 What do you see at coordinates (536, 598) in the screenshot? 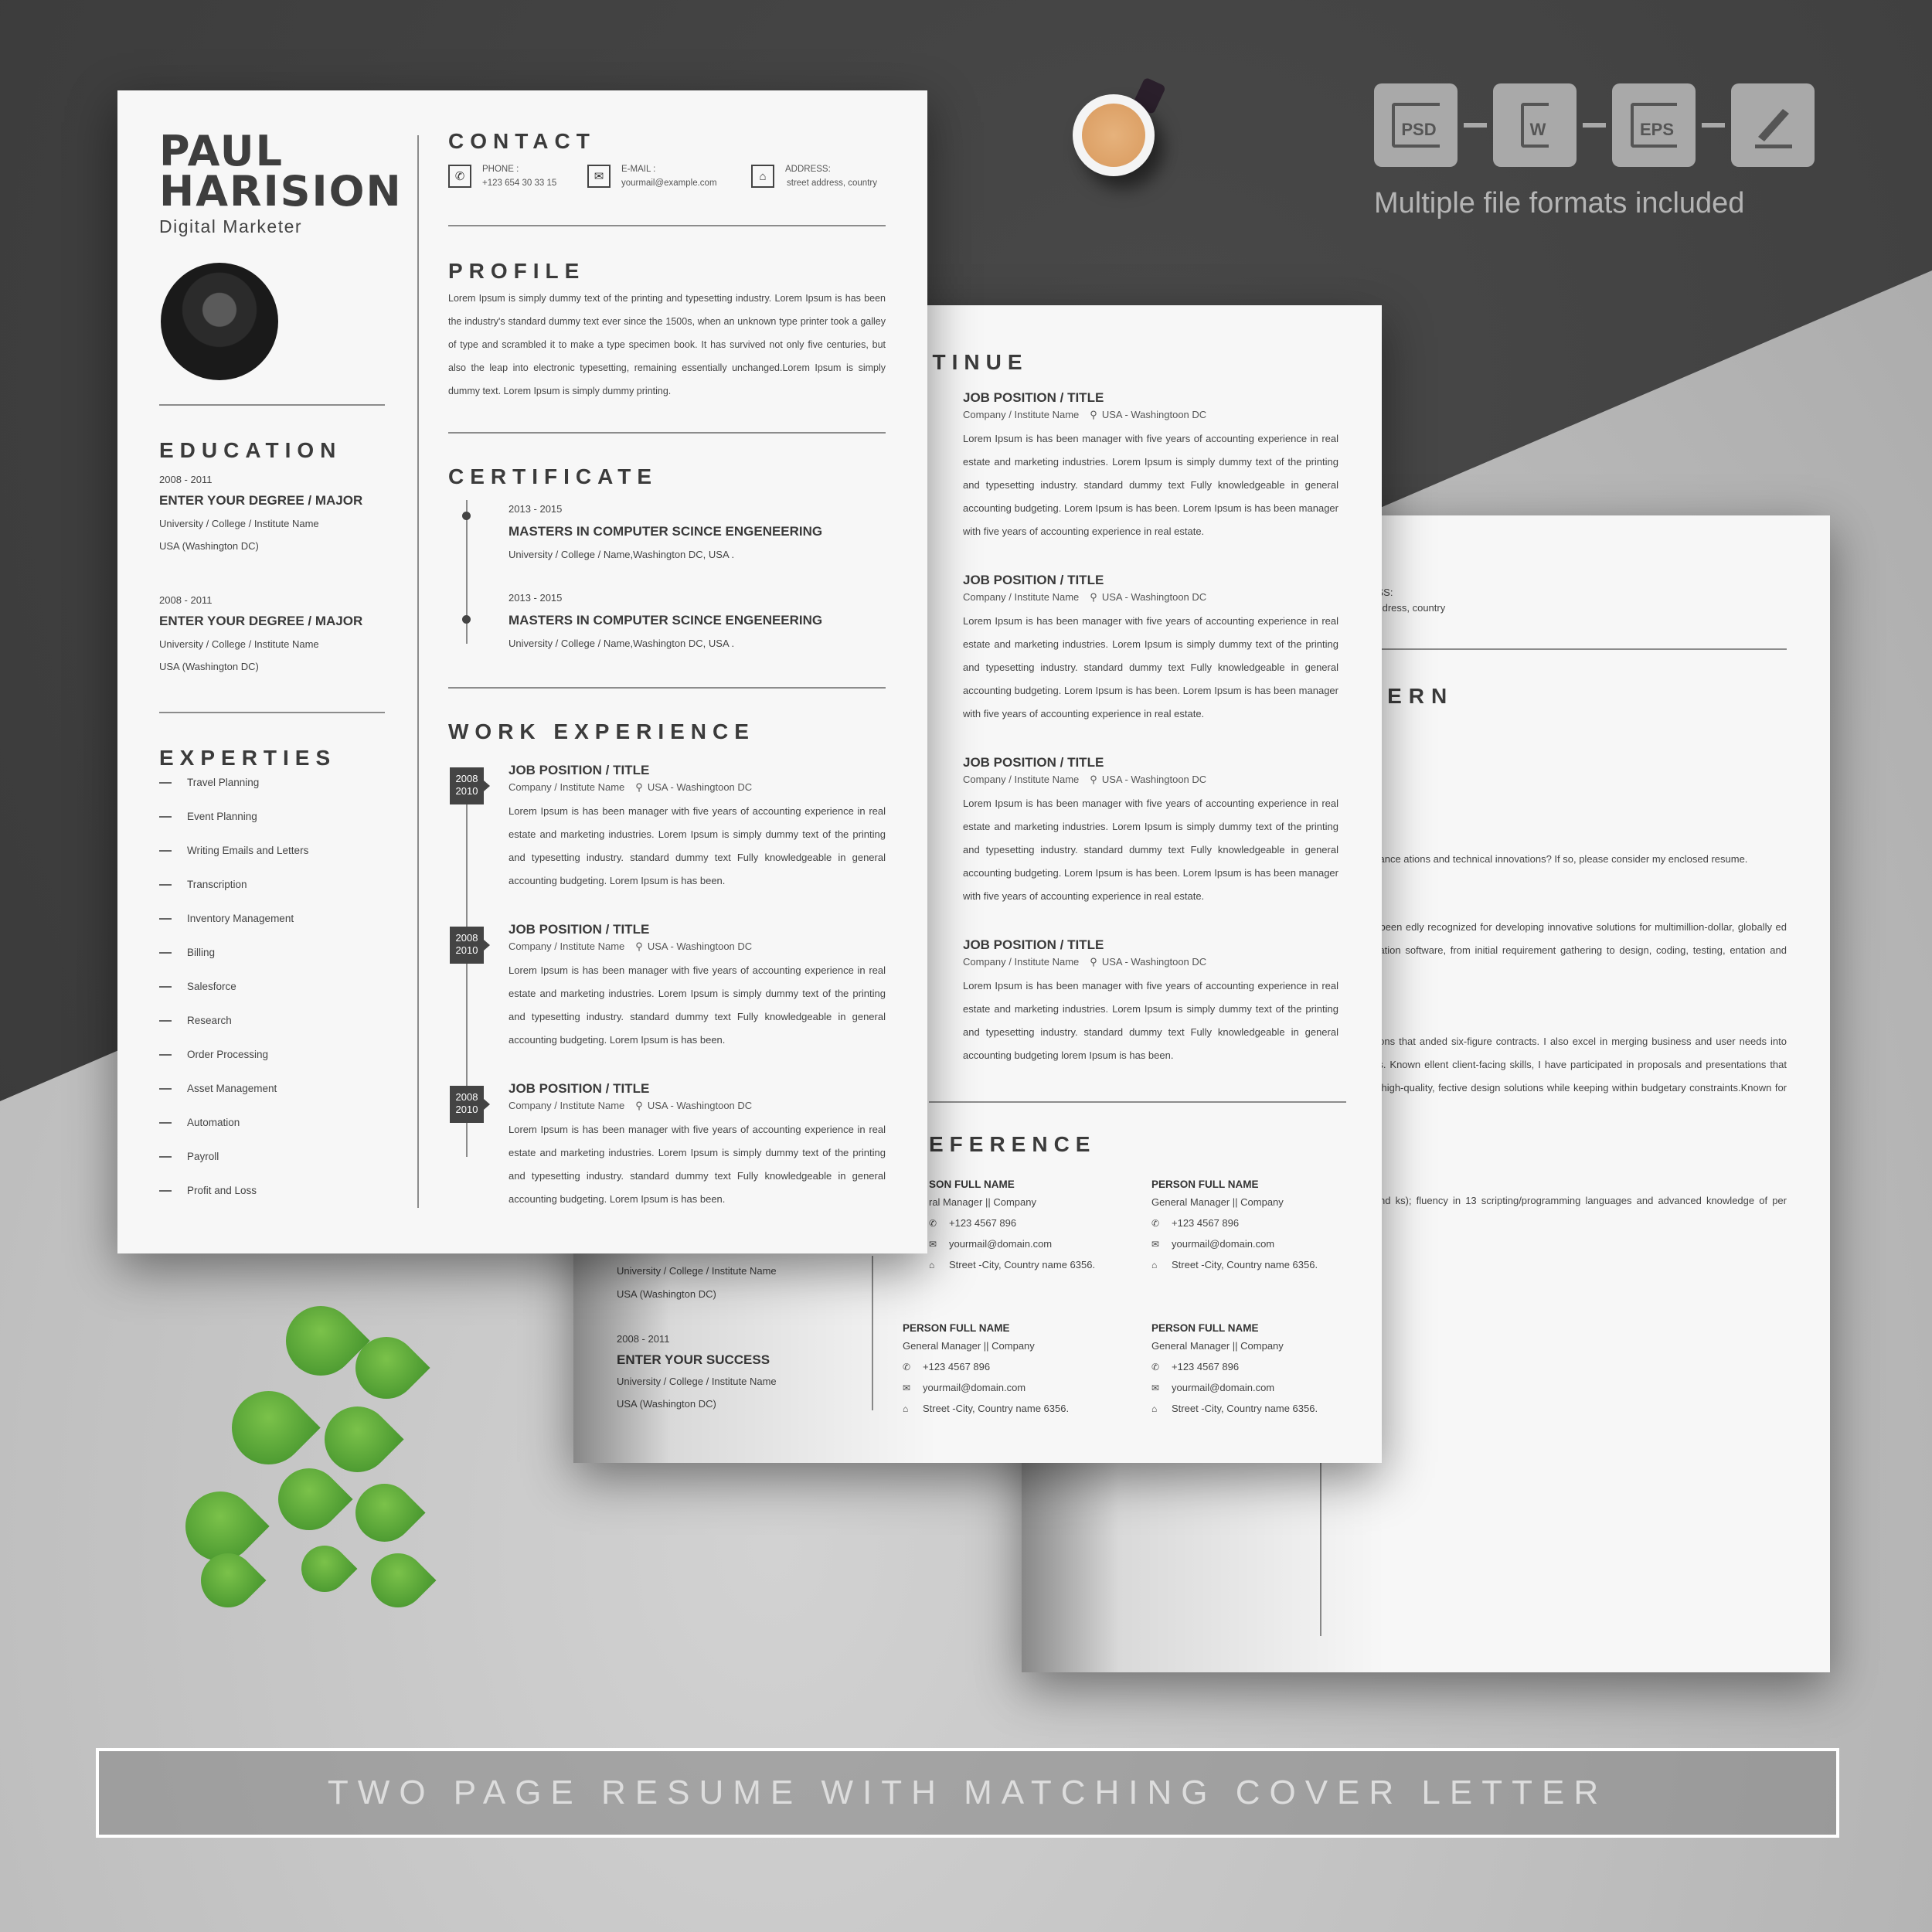
I see `years: 2013 - 2015` at bounding box center [536, 598].